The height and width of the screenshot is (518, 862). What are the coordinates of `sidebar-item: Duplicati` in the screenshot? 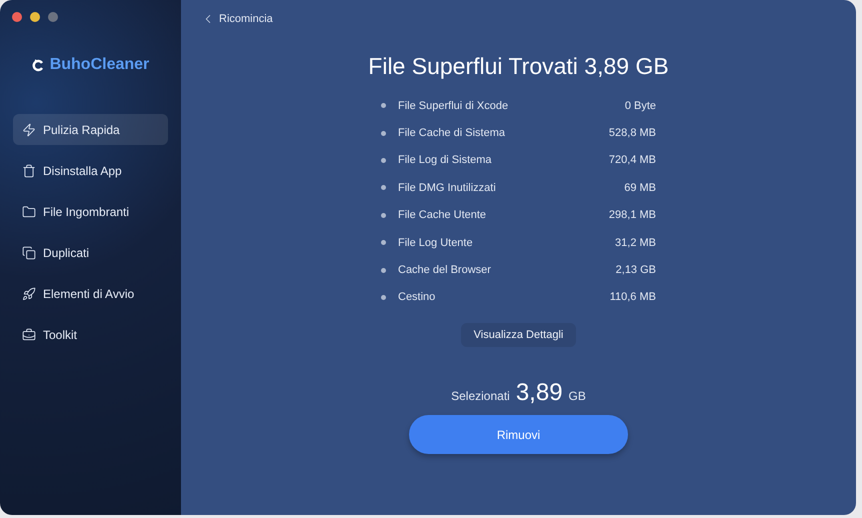 It's located at (90, 252).